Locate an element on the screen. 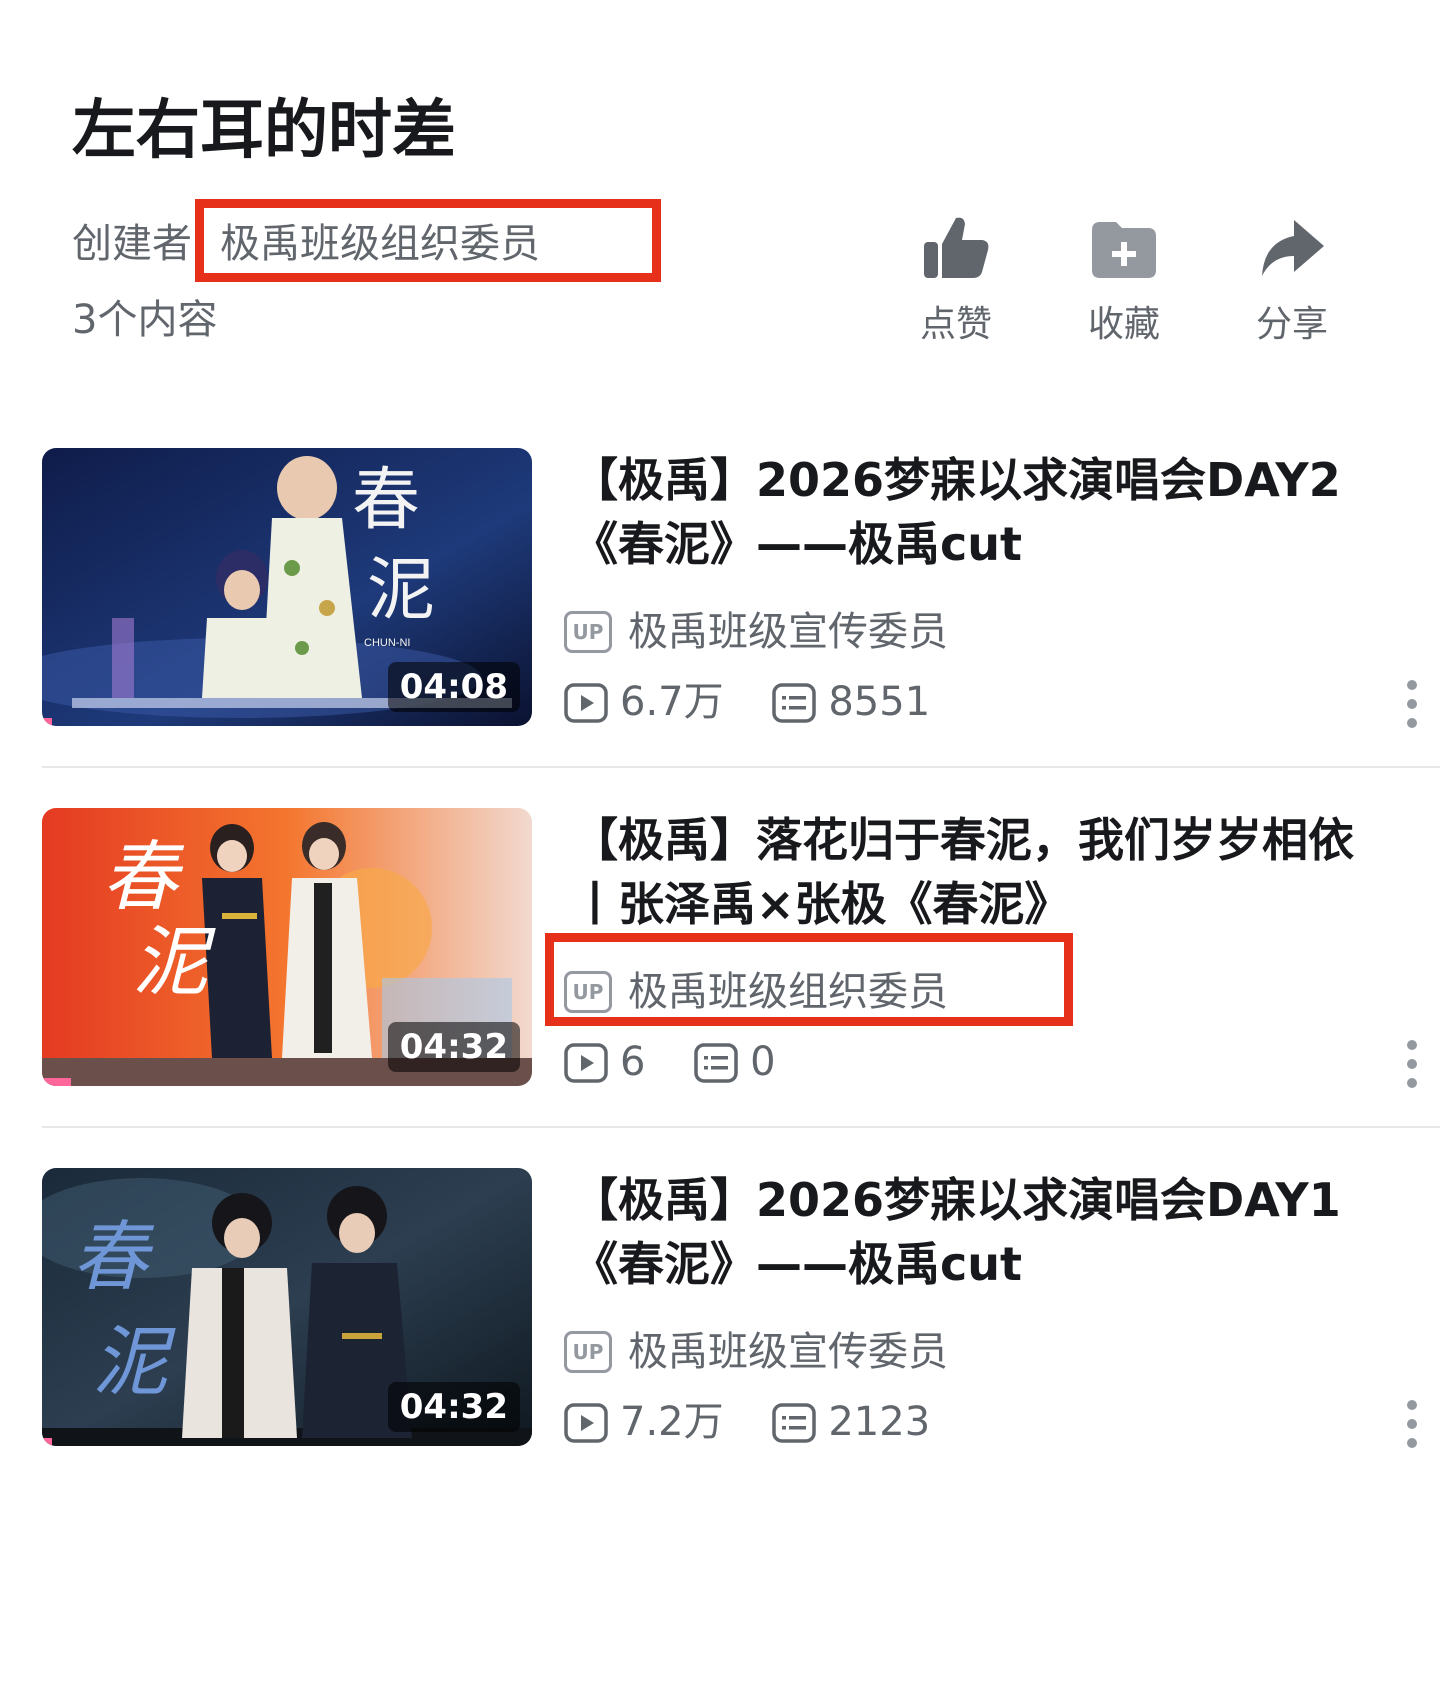 Image resolution: width=1440 pixels, height=1698 pixels. danmaku-count: 2123 is located at coordinates (851, 1422).